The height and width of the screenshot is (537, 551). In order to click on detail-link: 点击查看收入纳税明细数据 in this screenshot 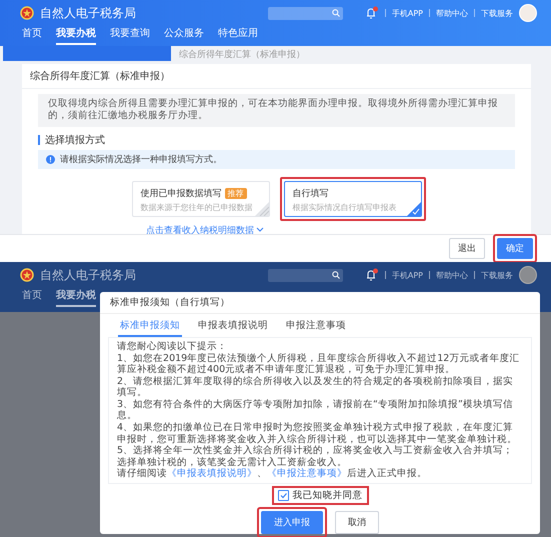, I will do `click(200, 230)`.